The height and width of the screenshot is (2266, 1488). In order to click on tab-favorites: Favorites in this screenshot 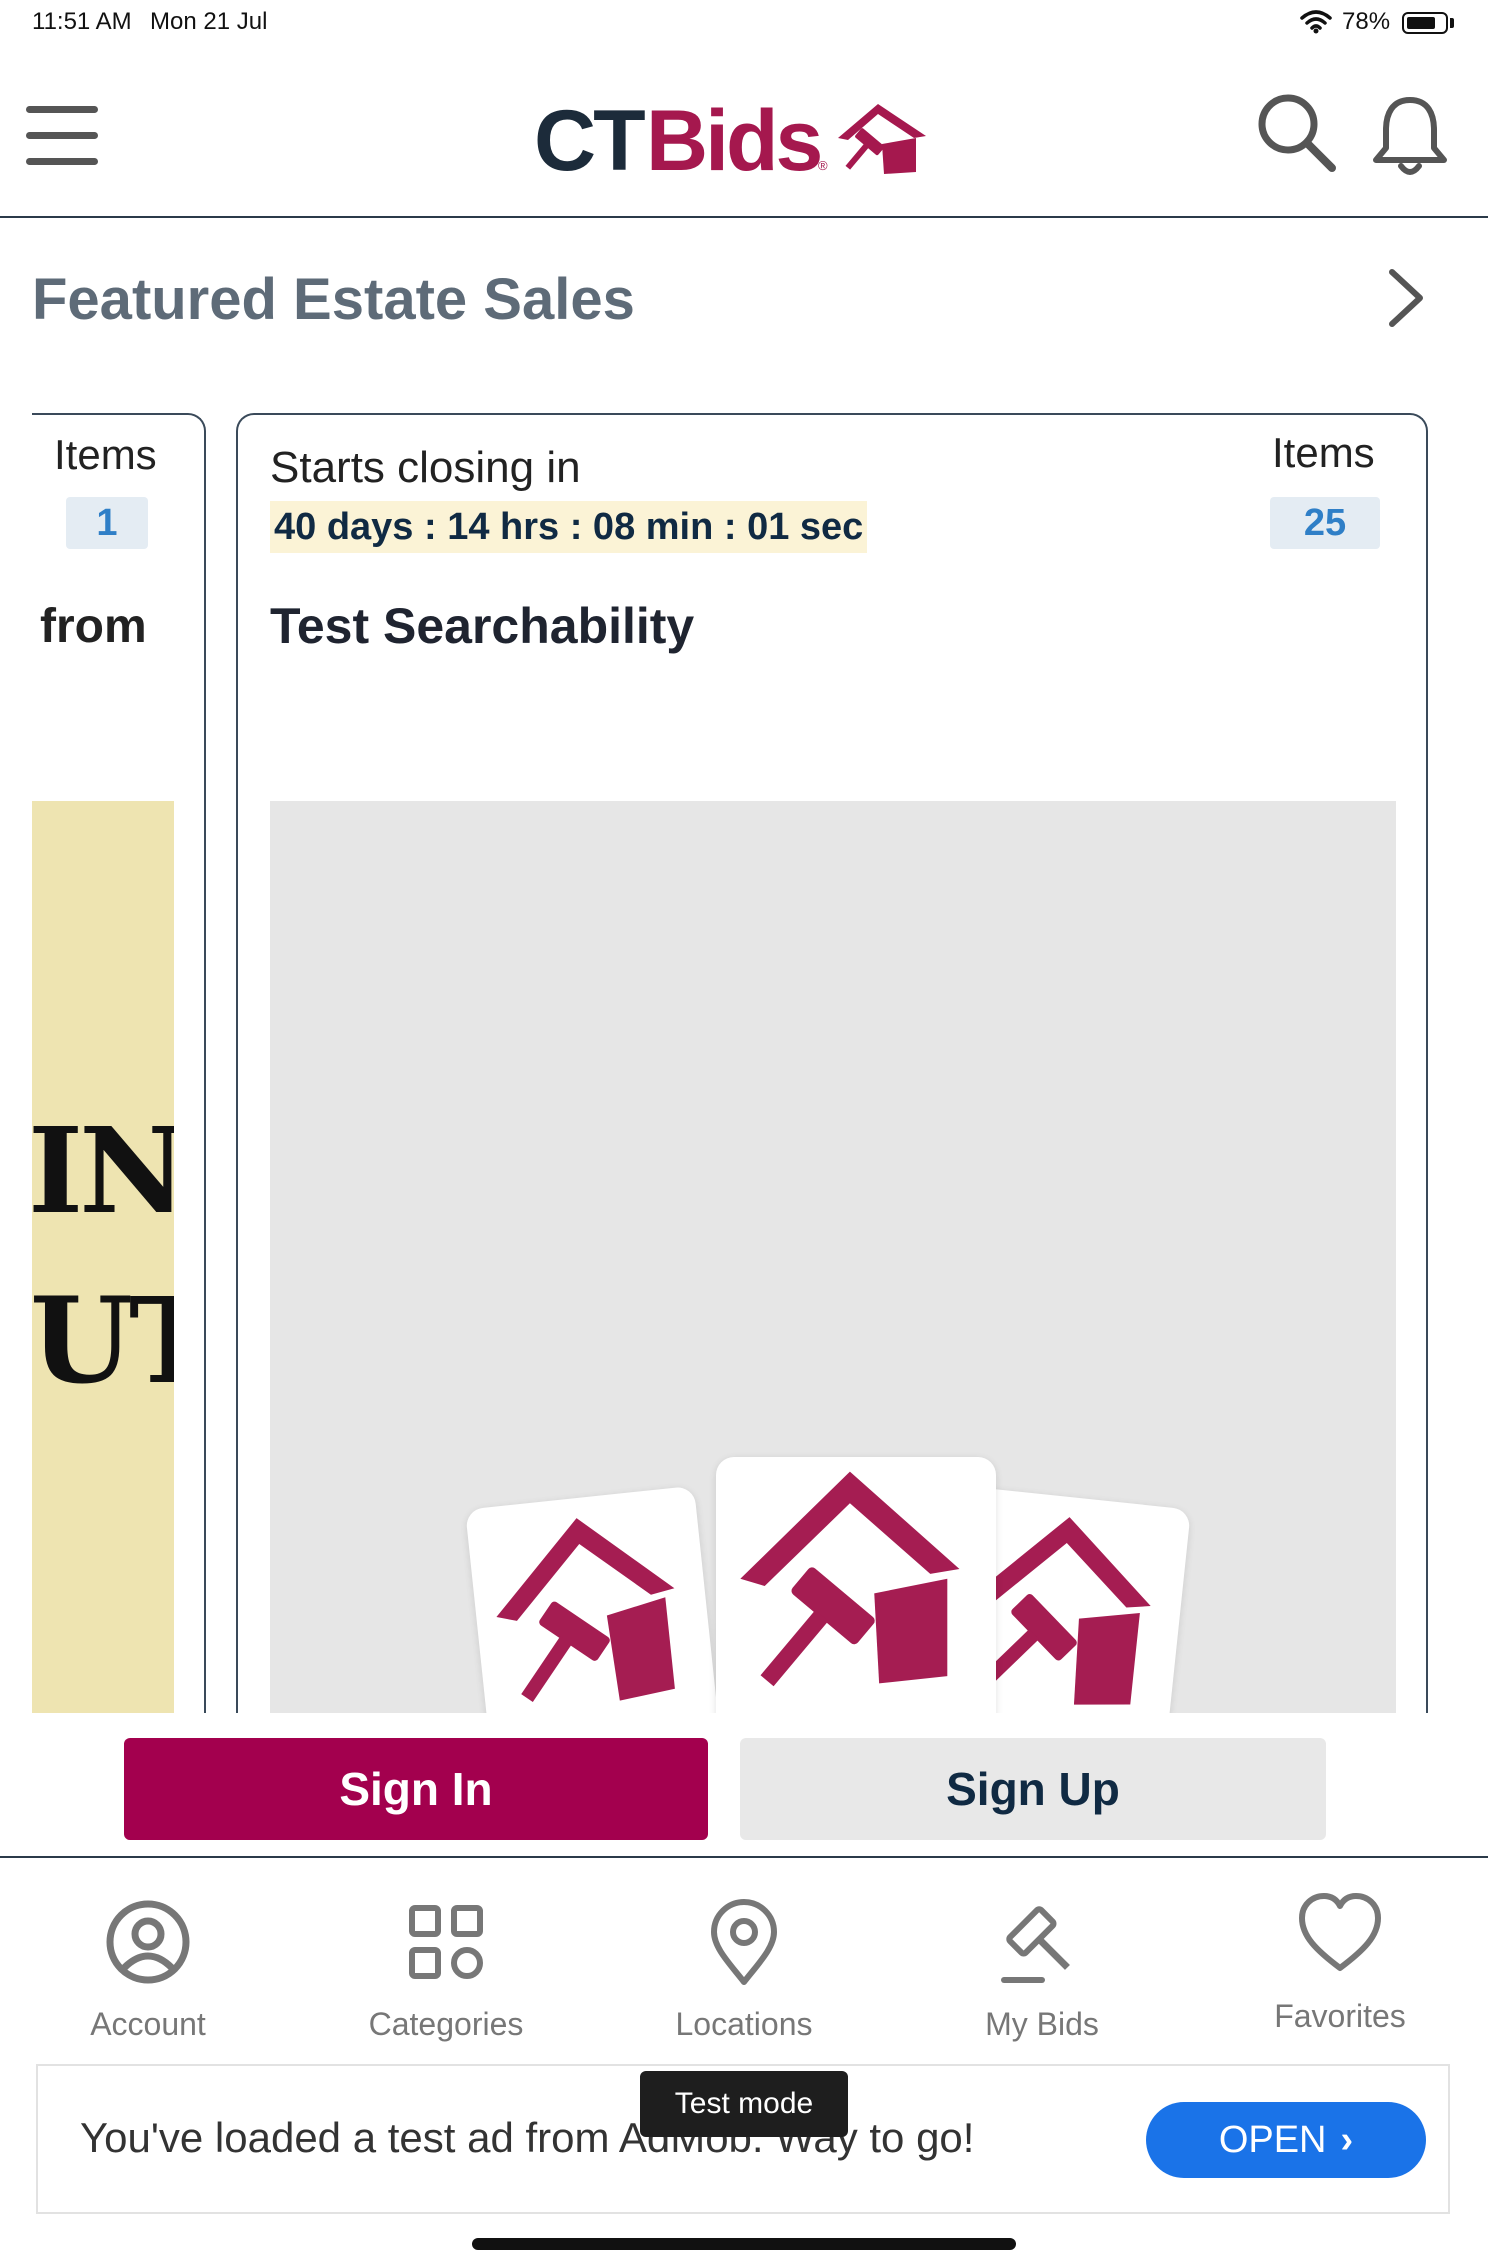, I will do `click(1340, 1958)`.